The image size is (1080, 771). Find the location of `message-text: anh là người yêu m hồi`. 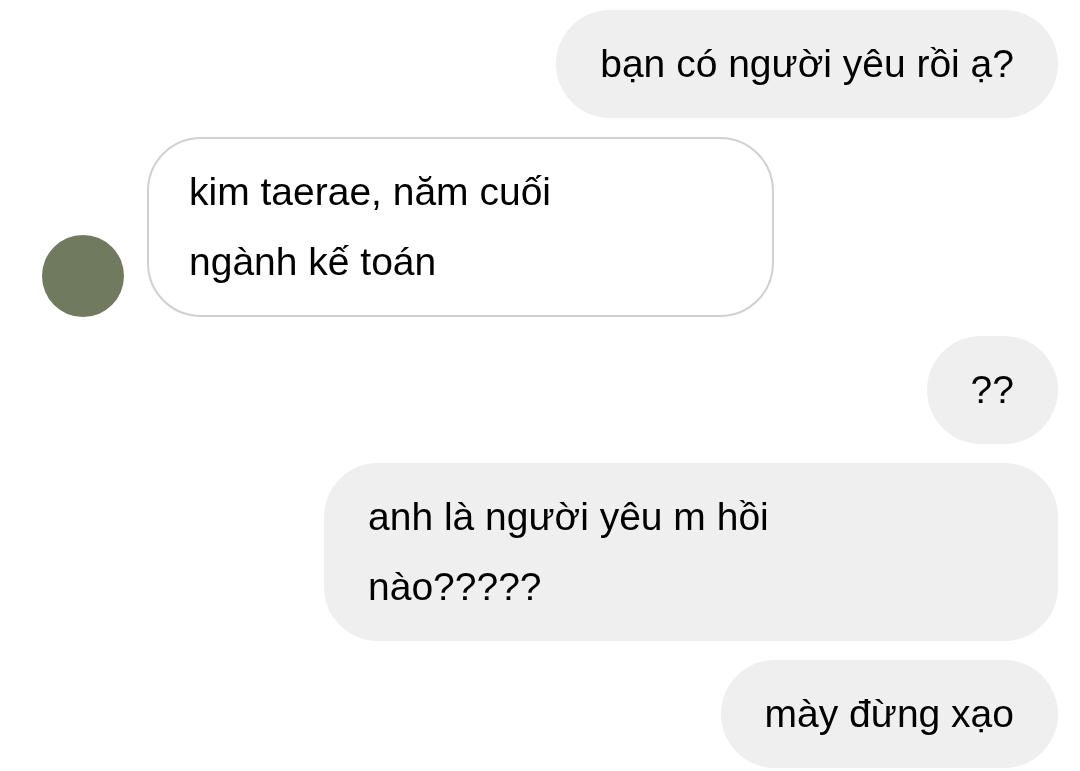

message-text: anh là người yêu m hồi is located at coordinates (568, 517).